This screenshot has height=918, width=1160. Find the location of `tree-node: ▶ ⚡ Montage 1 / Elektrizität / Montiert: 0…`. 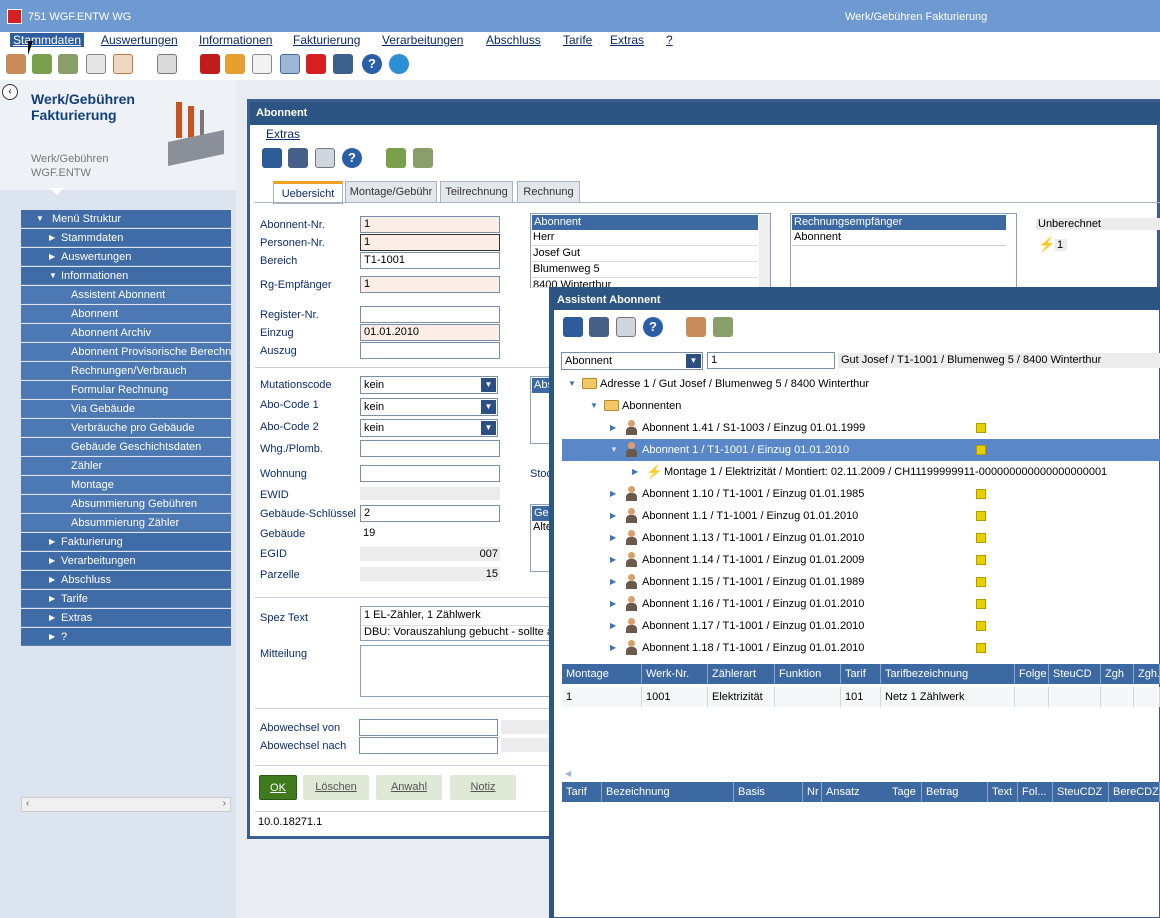

tree-node: ▶ ⚡ Montage 1 / Elektrizität / Montiert: 0… is located at coordinates (861, 472).